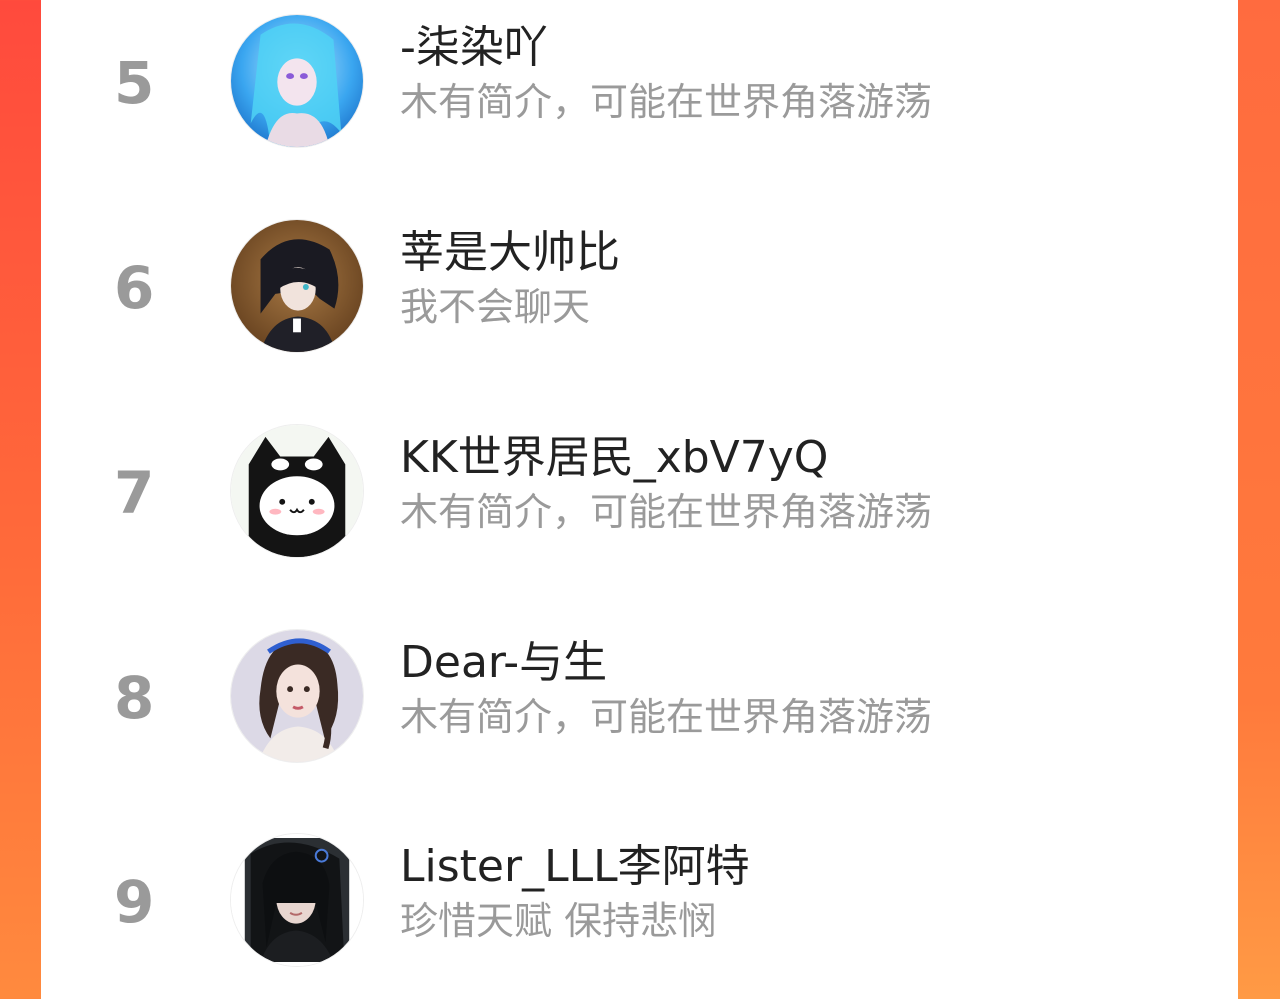 The image size is (1280, 999). What do you see at coordinates (134, 288) in the screenshot?
I see `rank-number: 6` at bounding box center [134, 288].